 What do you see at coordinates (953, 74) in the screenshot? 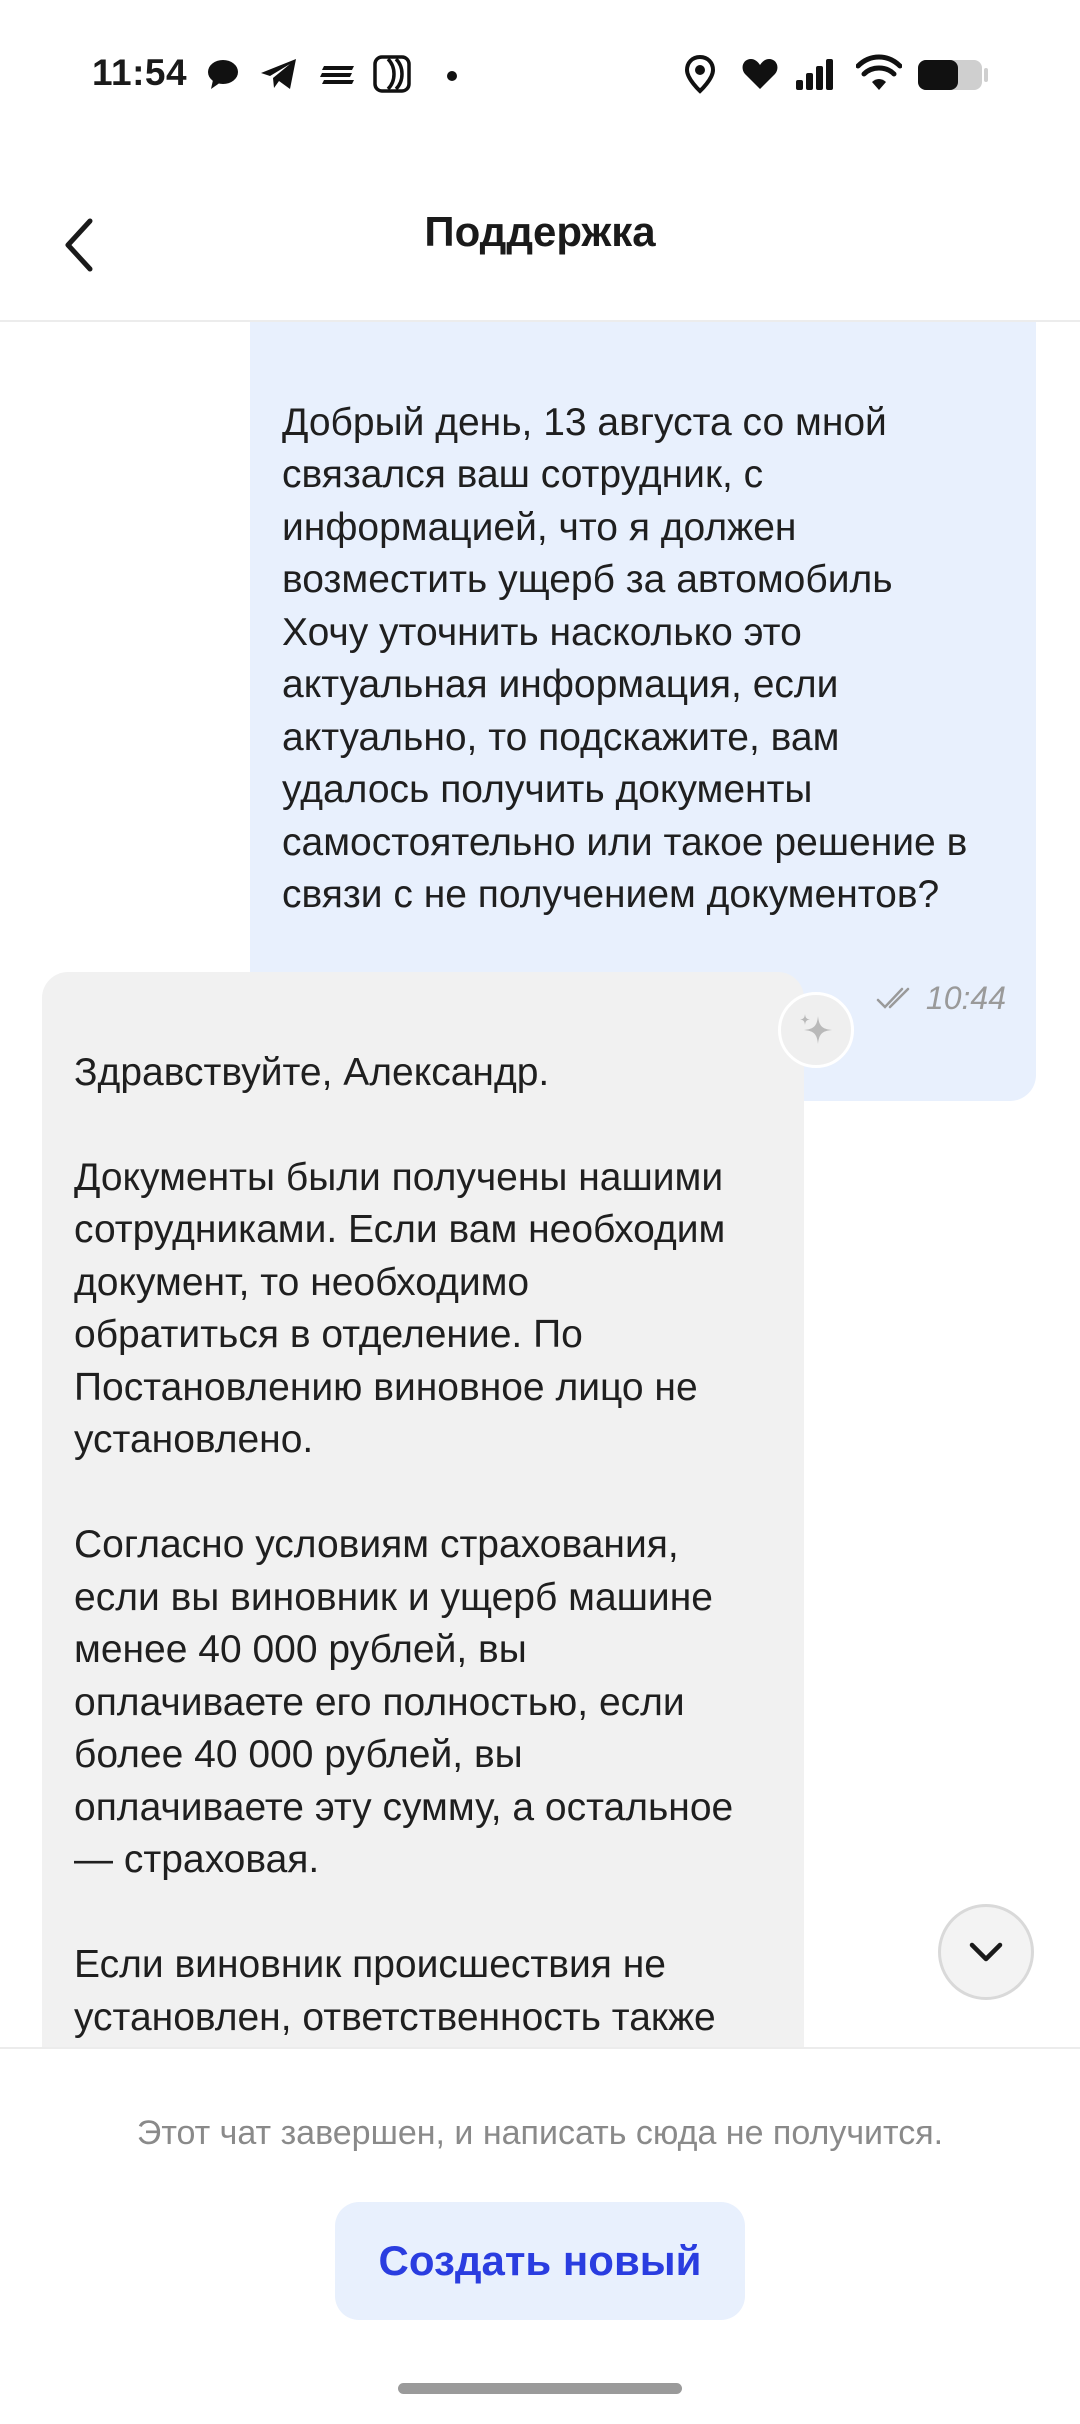
I see `battery-icon` at bounding box center [953, 74].